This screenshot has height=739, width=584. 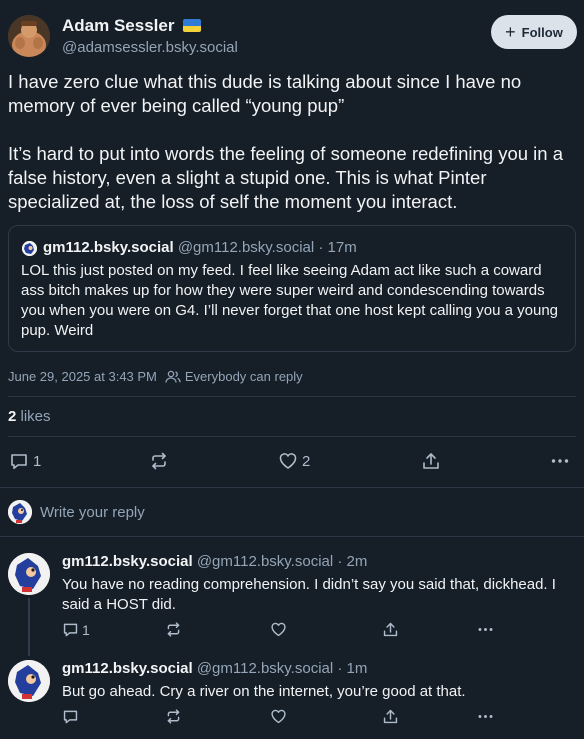 What do you see at coordinates (192, 25) in the screenshot?
I see `ukraine-flag-icon` at bounding box center [192, 25].